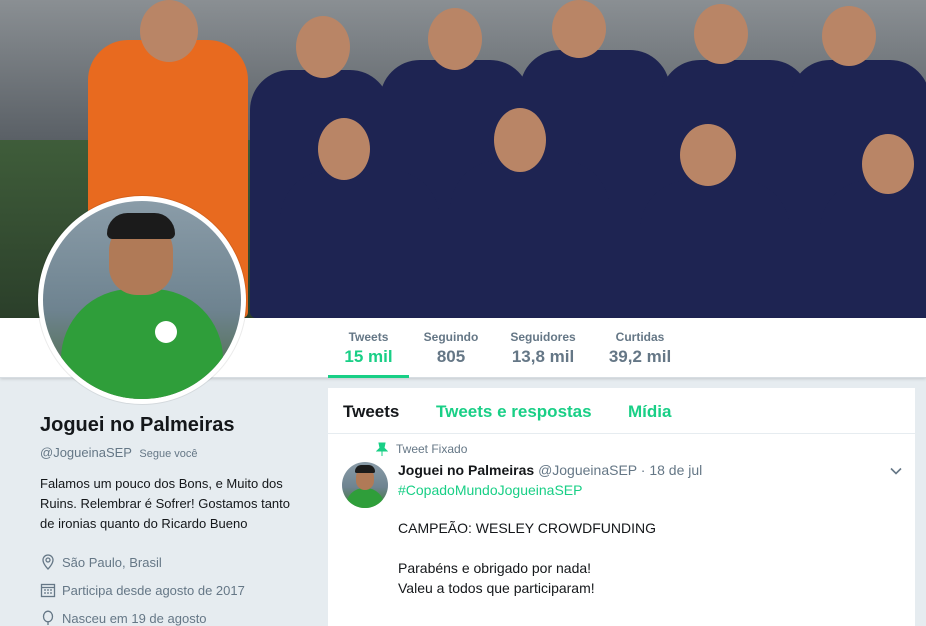 The height and width of the screenshot is (626, 926). Describe the element at coordinates (451, 356) in the screenshot. I see `stat-value: 805` at that location.